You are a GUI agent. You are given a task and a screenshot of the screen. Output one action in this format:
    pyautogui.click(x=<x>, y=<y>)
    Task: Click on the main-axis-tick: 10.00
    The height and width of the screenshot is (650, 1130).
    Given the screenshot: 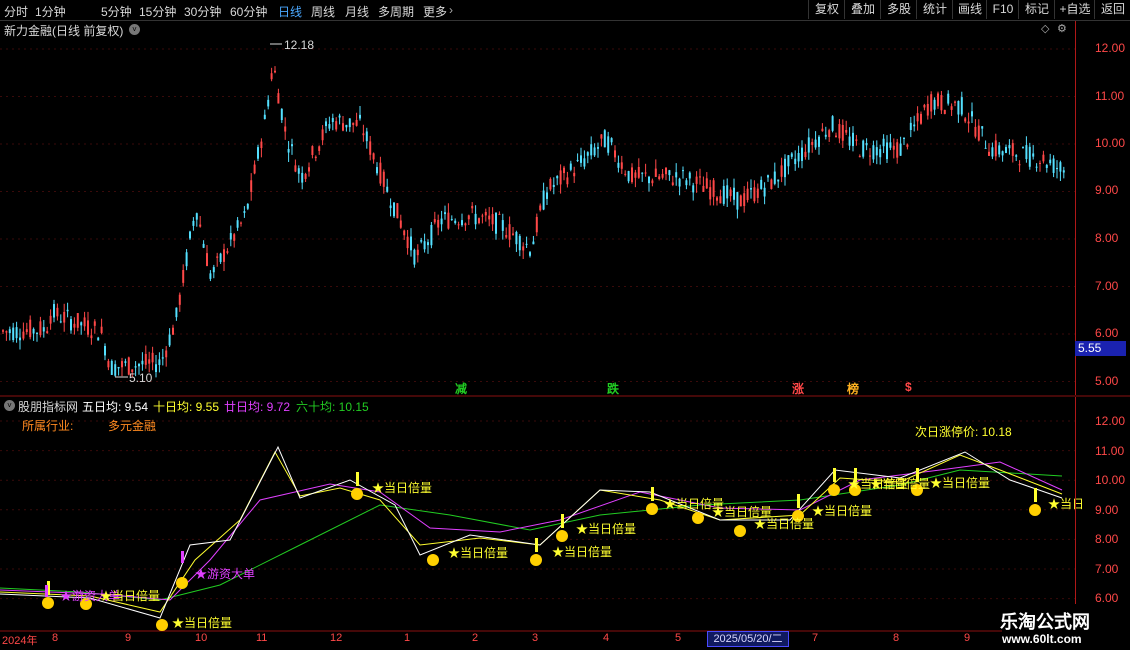 What is the action you would take?
    pyautogui.click(x=1110, y=143)
    